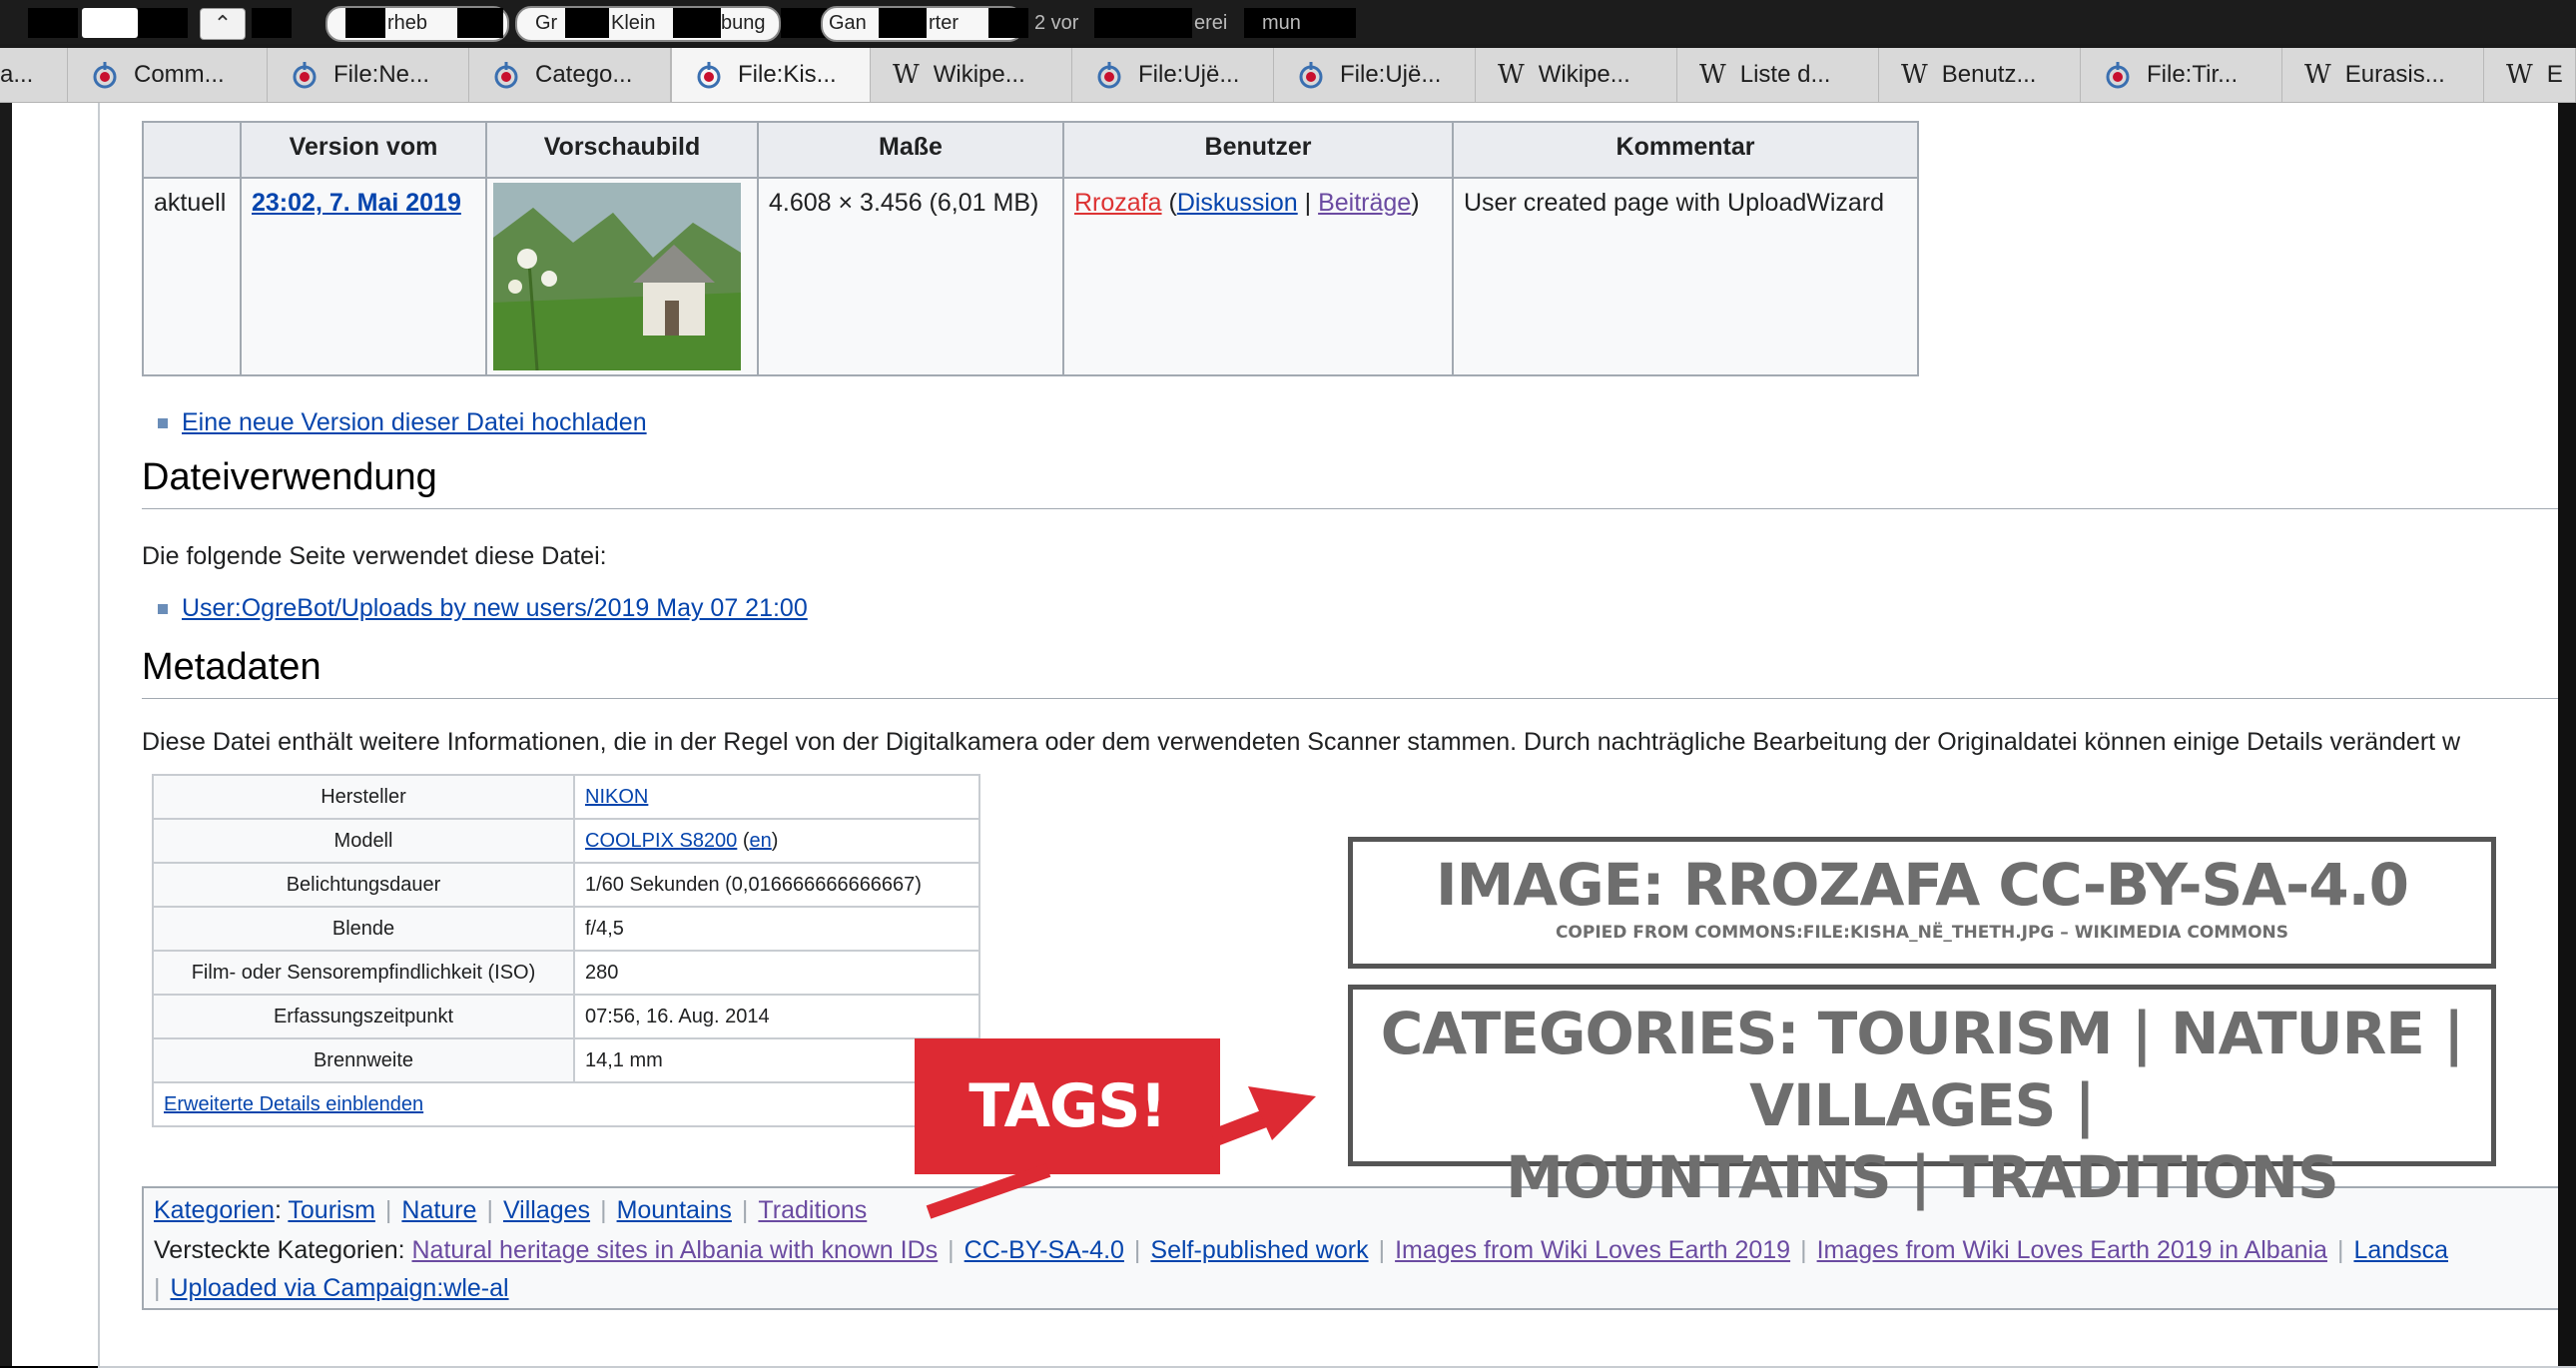 This screenshot has width=2576, height=1368. Describe the element at coordinates (566, 797) in the screenshot. I see `table-row: Hersteller NIKON` at that location.